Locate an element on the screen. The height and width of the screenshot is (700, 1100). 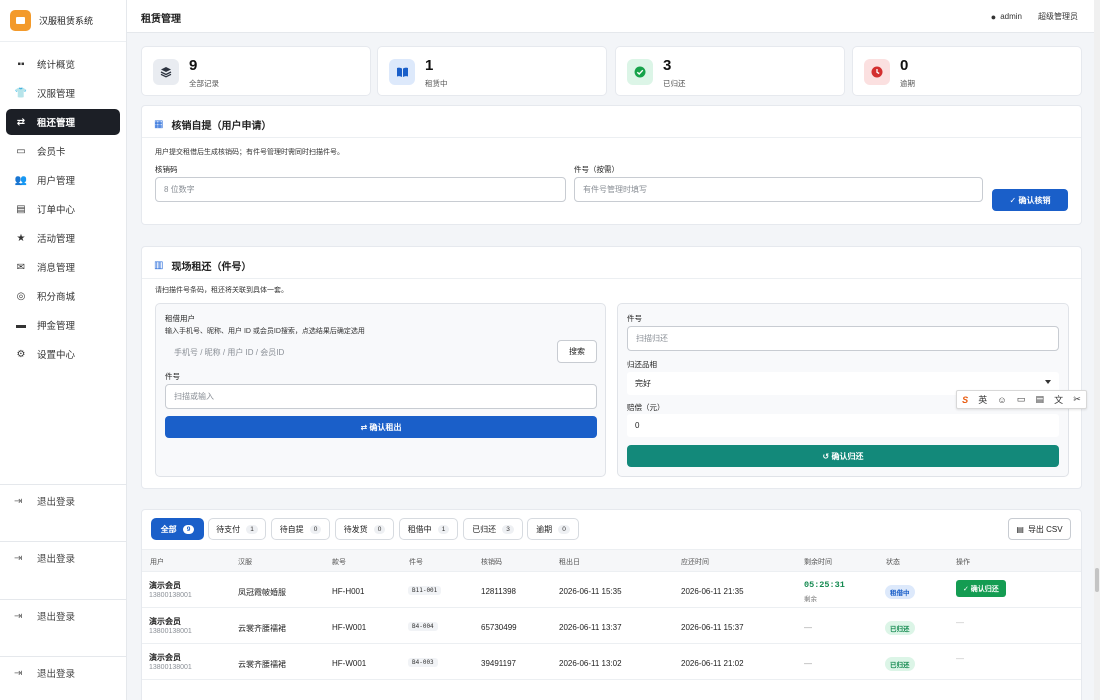
export-csv-button: ▤ 导出 CSV is located at coordinates (1039, 529).